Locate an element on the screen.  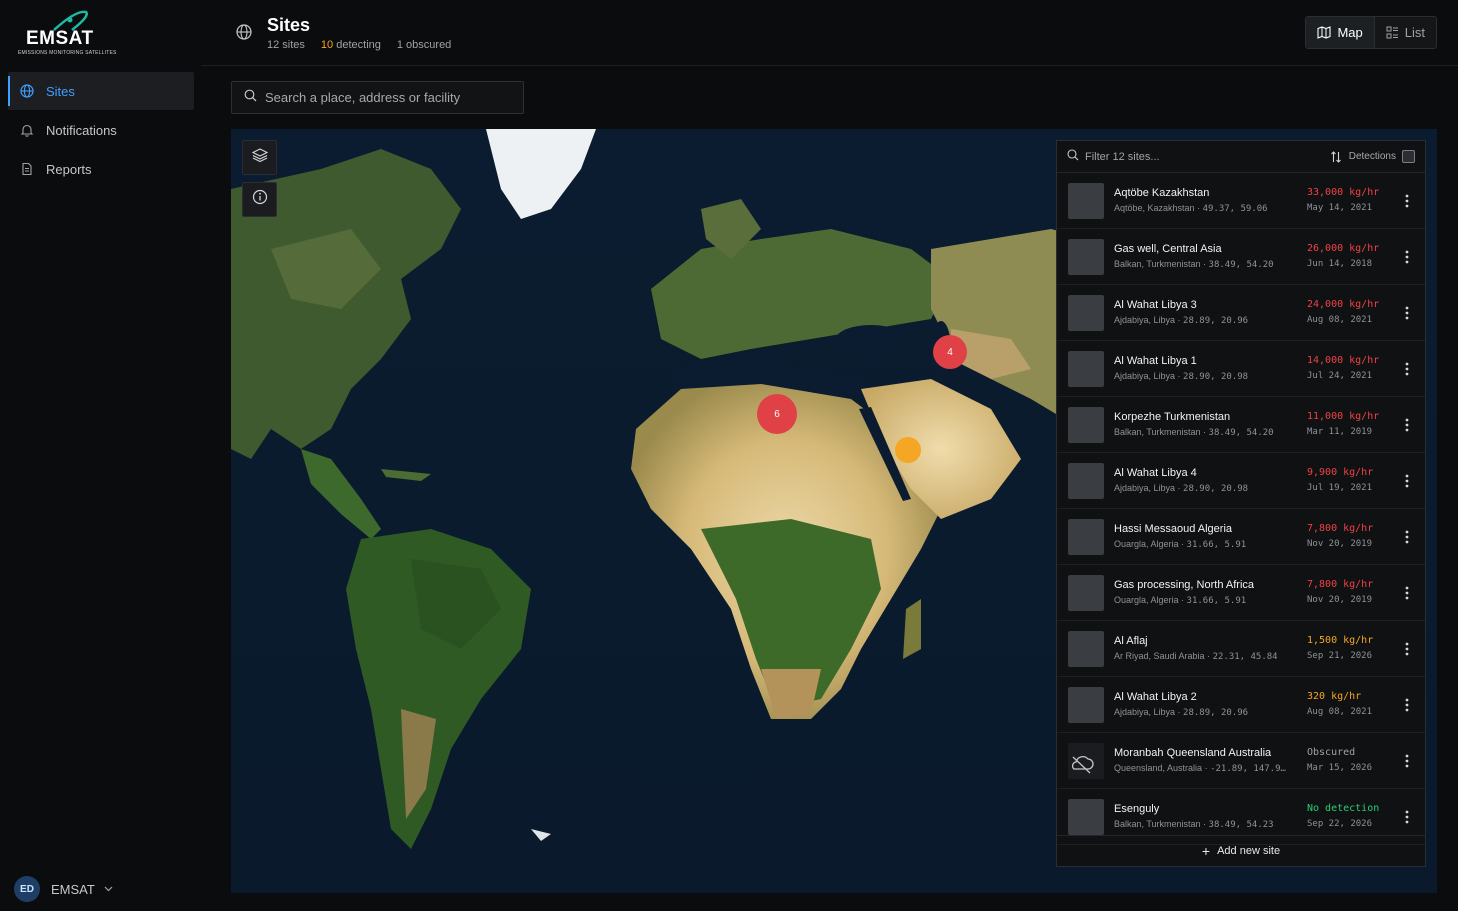
user-menu: ED EMSAT is located at coordinates (63, 889).